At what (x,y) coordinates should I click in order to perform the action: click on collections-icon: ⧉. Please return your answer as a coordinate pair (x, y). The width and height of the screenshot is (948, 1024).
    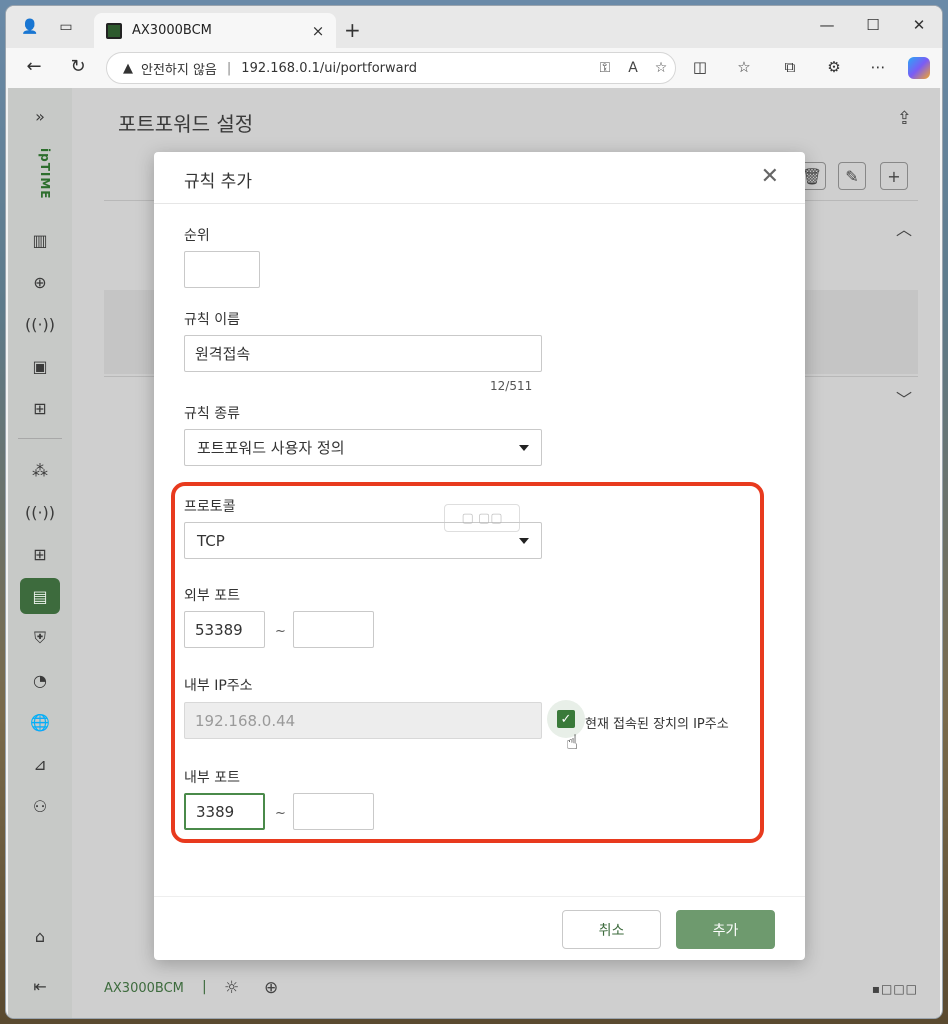
    Looking at the image, I should click on (790, 67).